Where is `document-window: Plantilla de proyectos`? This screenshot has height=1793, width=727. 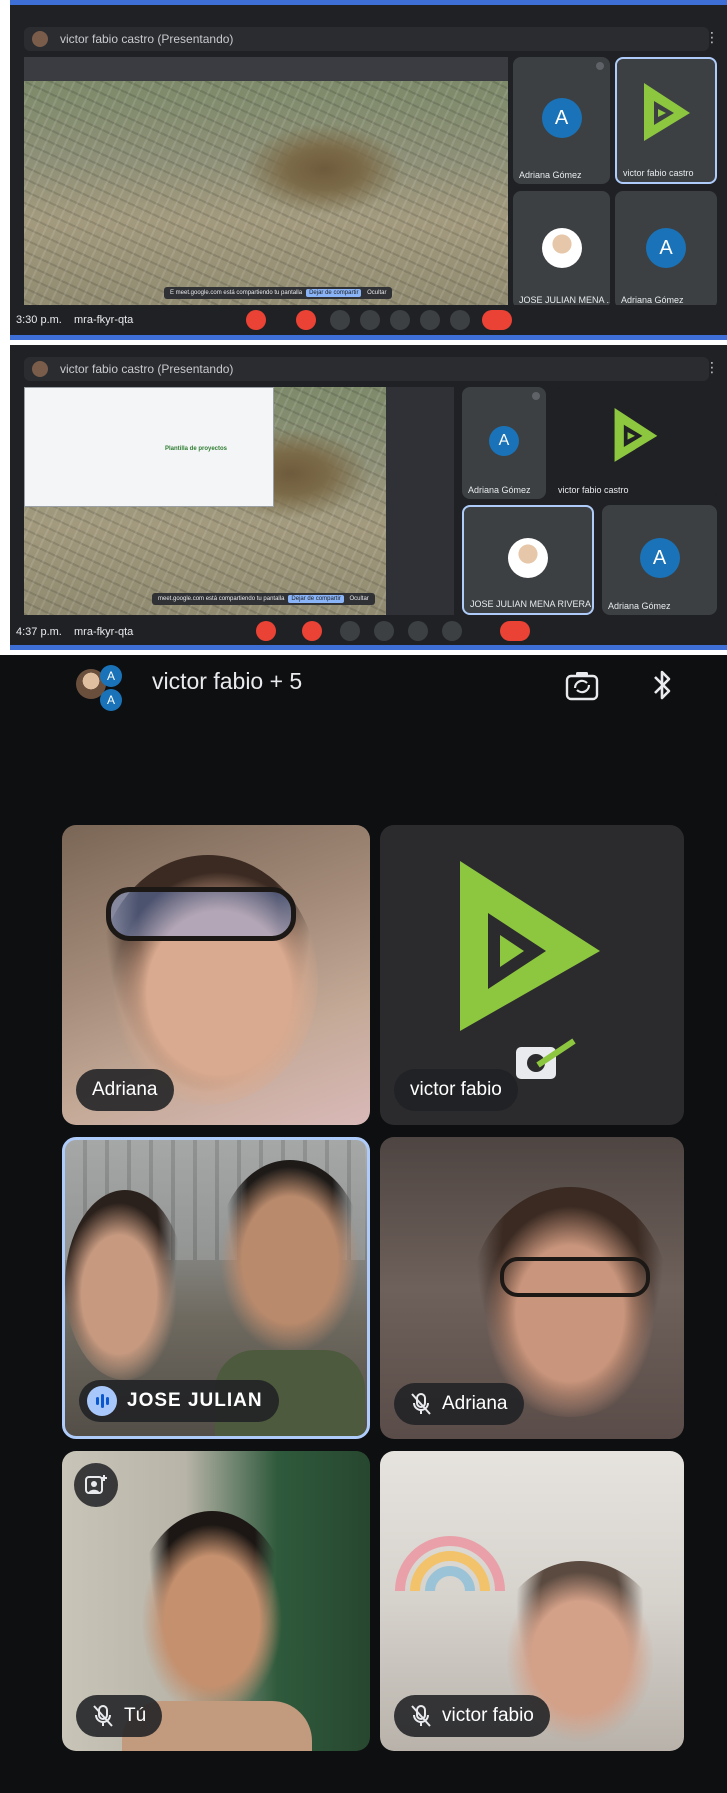
document-window: Plantilla de proyectos is located at coordinates (149, 447).